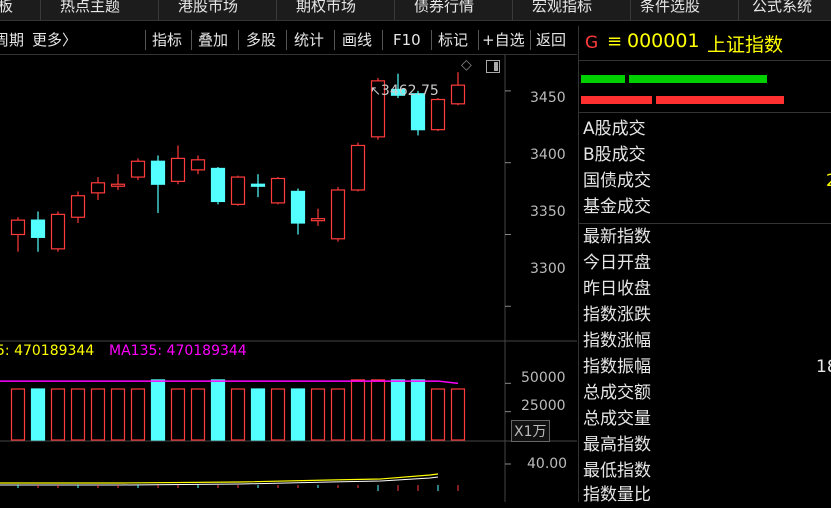 This screenshot has width=831, height=508. Describe the element at coordinates (562, 10) in the screenshot. I see `nav-item-macro-indicators: 宏观指标` at that location.